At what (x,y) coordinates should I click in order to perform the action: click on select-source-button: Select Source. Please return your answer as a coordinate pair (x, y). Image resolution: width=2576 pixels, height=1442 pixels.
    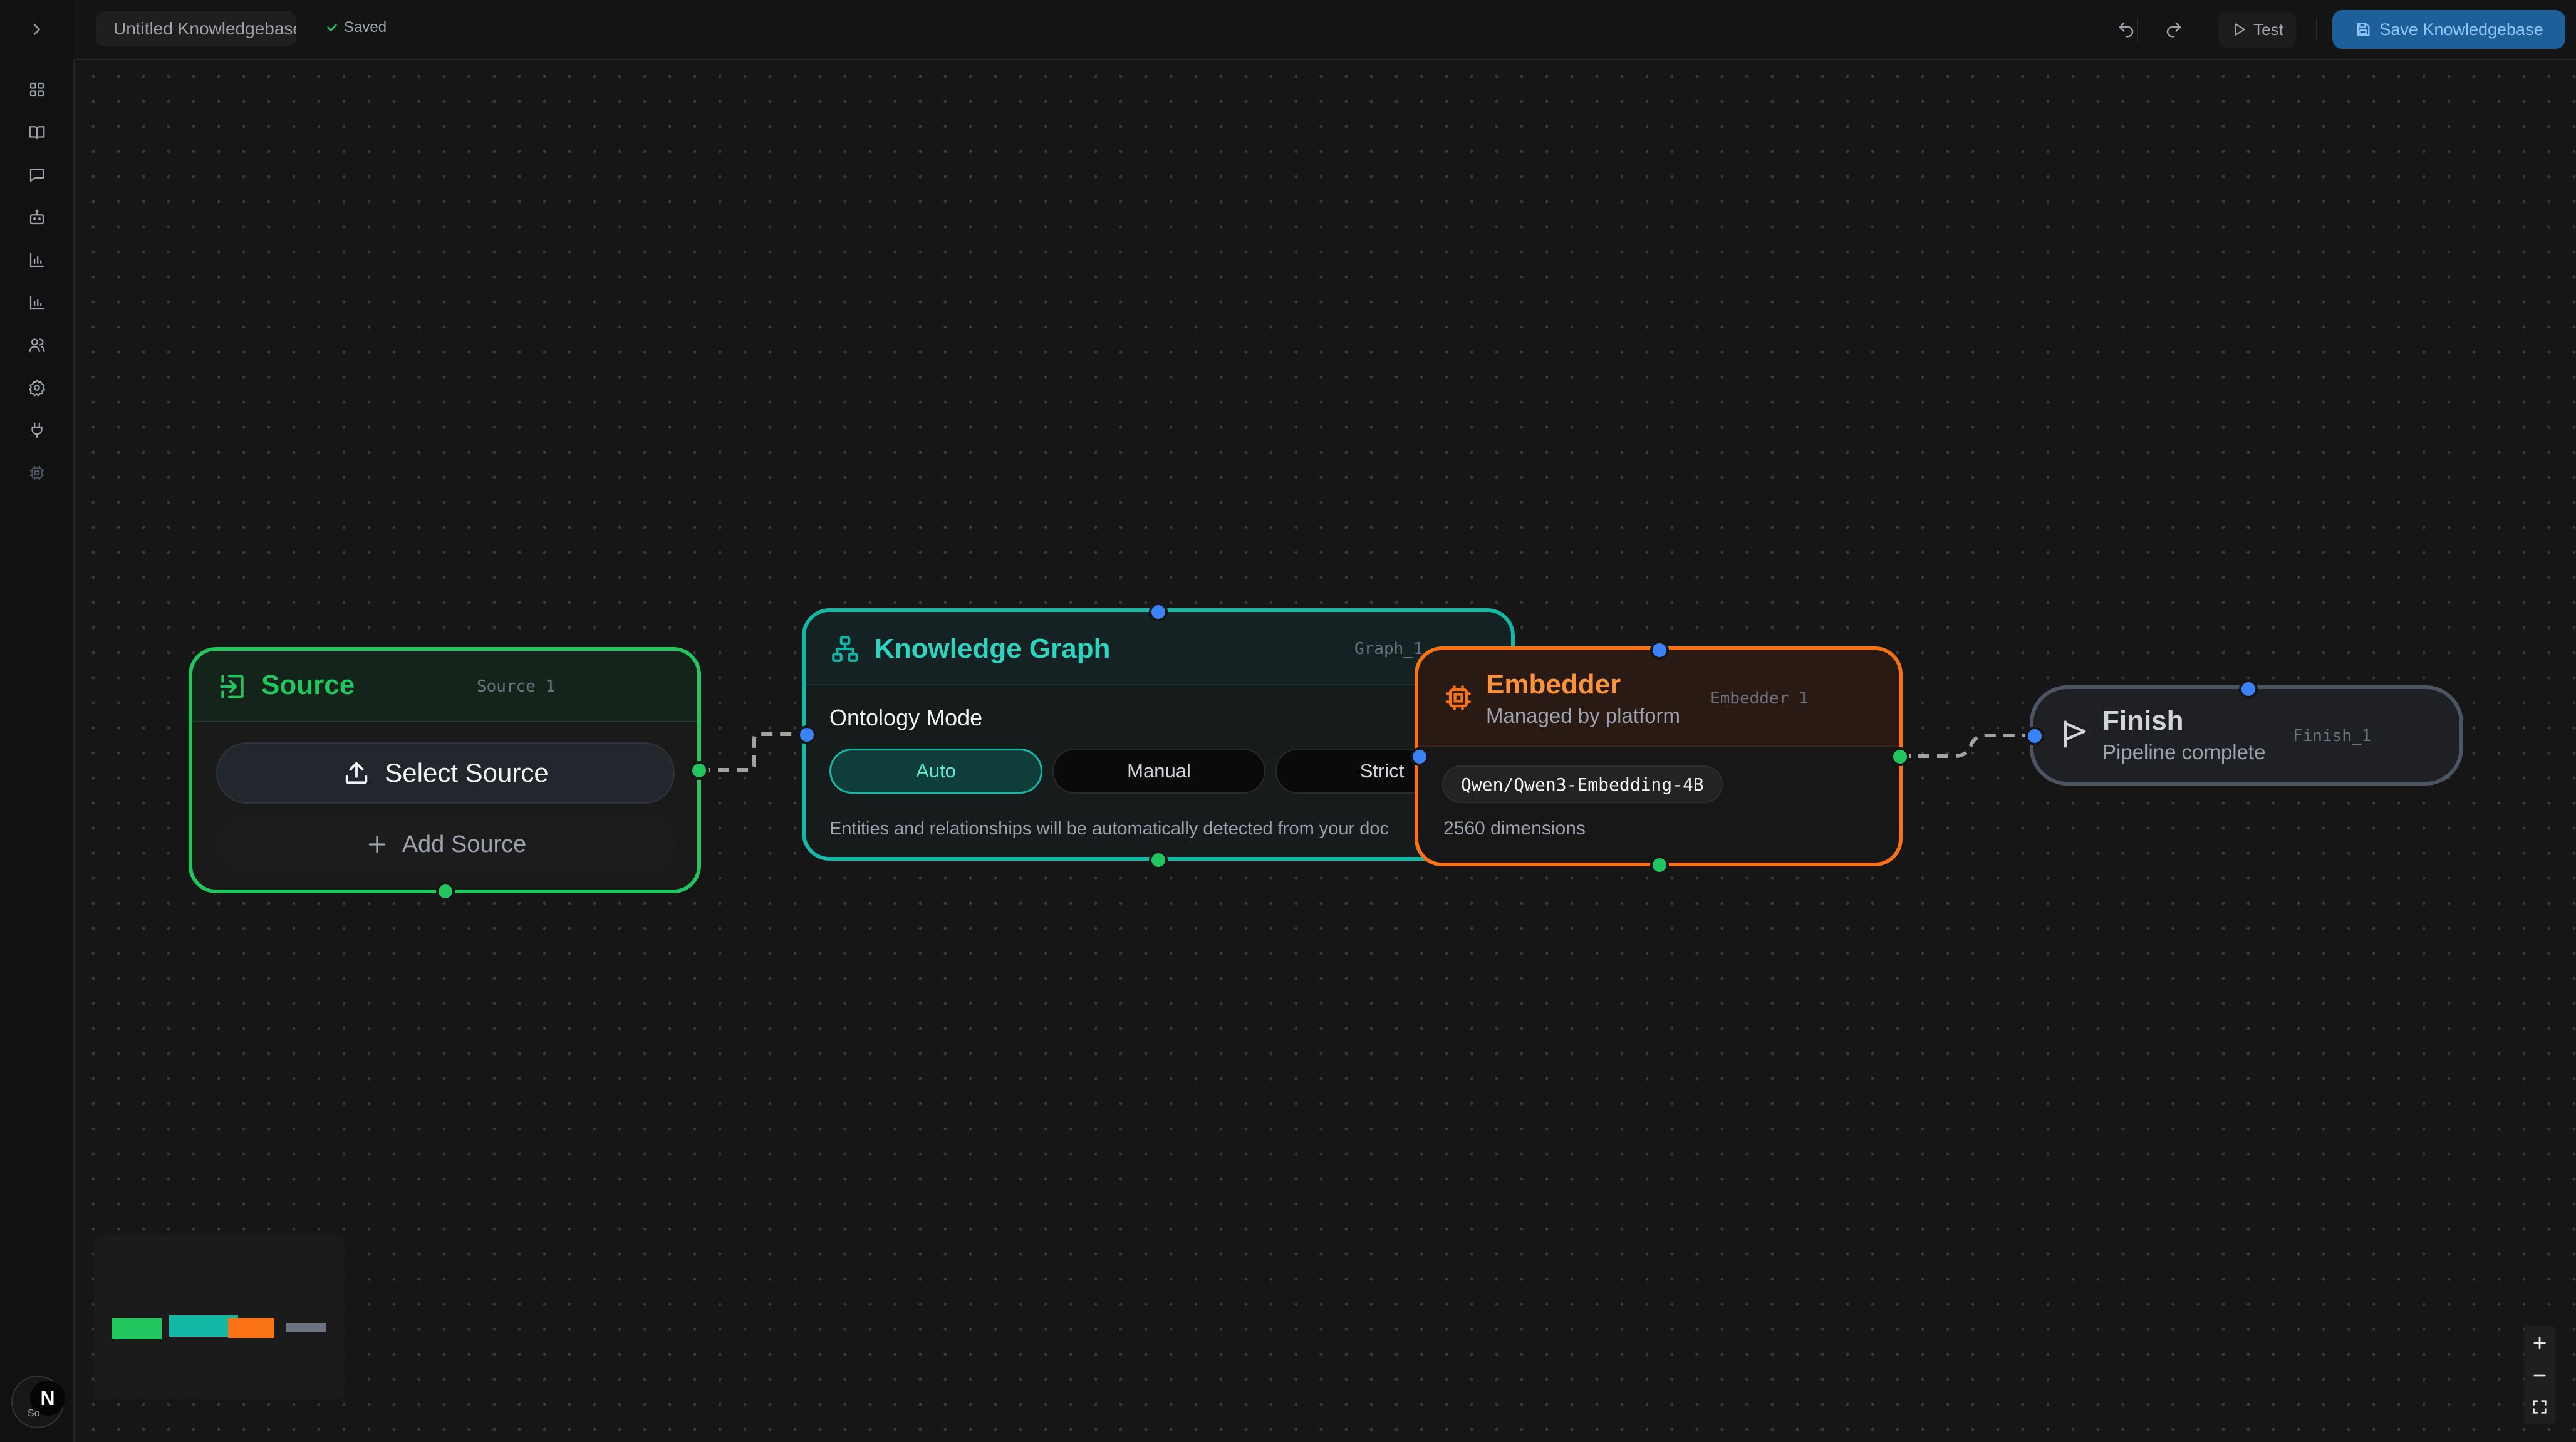
    Looking at the image, I should click on (445, 773).